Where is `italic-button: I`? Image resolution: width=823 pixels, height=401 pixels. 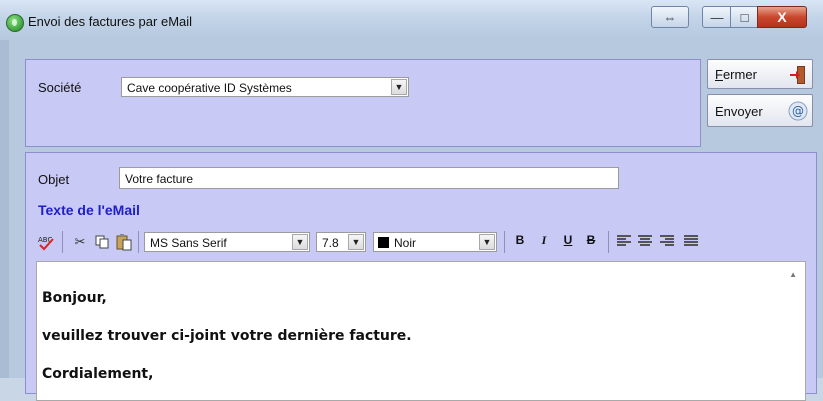 italic-button: I is located at coordinates (544, 240).